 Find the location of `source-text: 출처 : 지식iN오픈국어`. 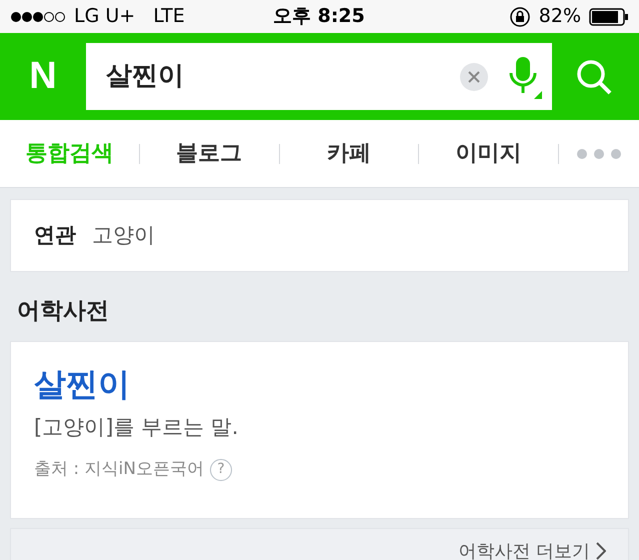

source-text: 출처 : 지식iN오픈국어 is located at coordinates (119, 469).